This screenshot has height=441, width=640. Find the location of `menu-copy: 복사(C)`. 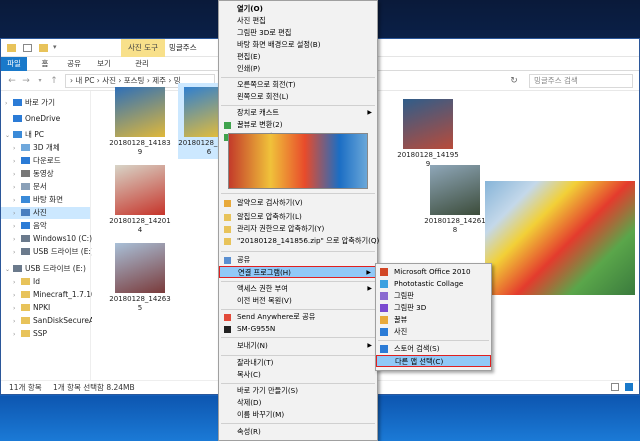

menu-copy: 복사(C) is located at coordinates (298, 375).